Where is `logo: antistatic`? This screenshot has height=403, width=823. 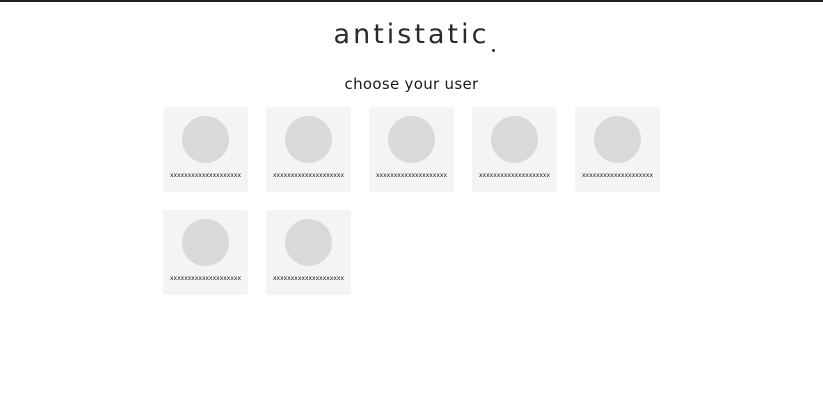 logo: antistatic is located at coordinates (414, 35).